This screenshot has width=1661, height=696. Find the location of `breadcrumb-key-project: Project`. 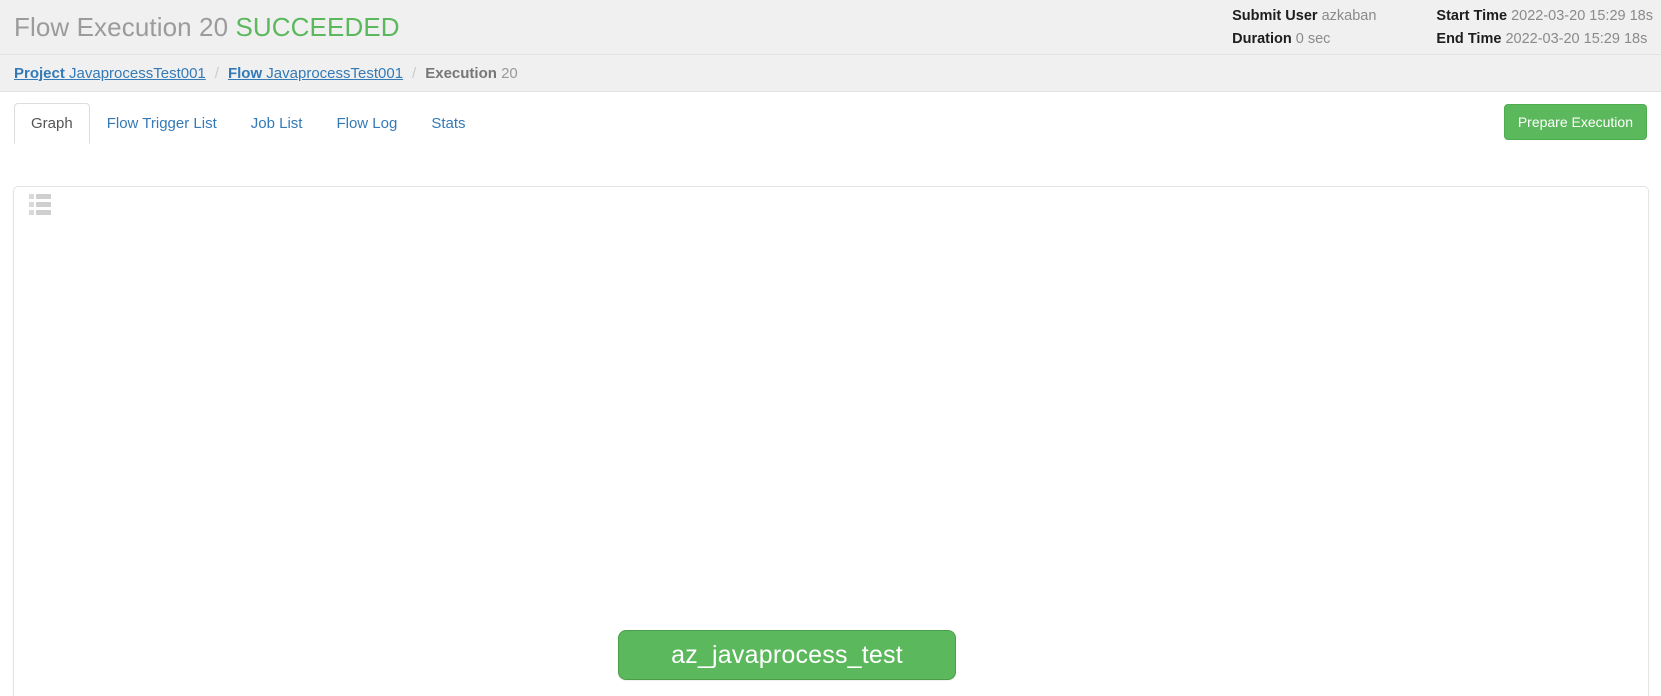

breadcrumb-key-project: Project is located at coordinates (39, 73).